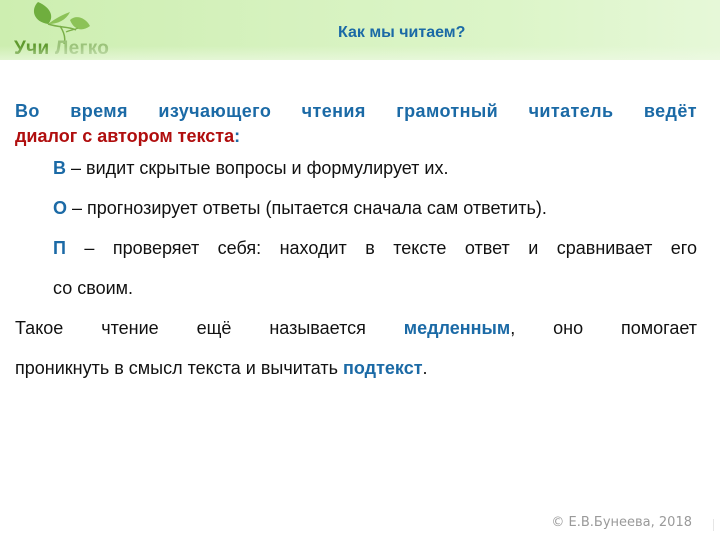  I want to click on slide-title: Как мы читаем?, so click(402, 32).